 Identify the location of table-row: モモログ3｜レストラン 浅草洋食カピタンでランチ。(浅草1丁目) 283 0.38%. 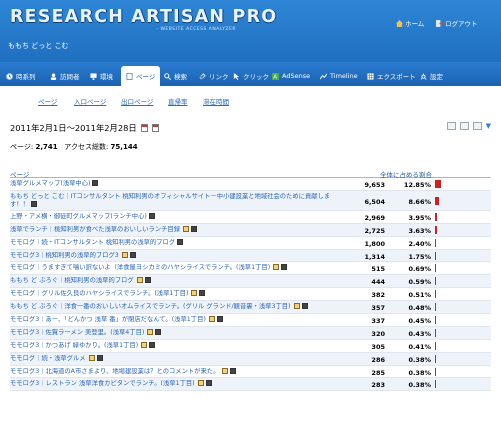
(250, 385).